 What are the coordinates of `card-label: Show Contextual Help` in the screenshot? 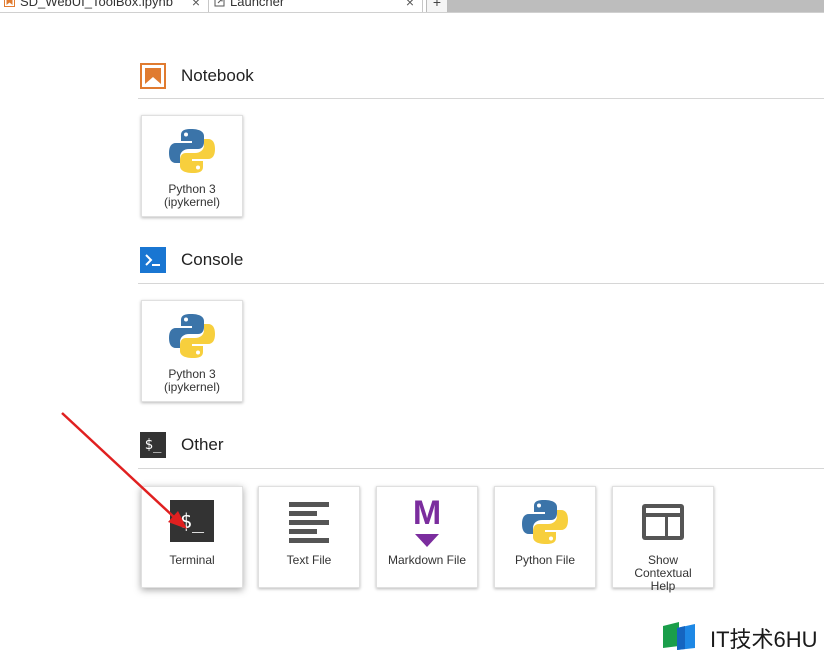 It's located at (663, 573).